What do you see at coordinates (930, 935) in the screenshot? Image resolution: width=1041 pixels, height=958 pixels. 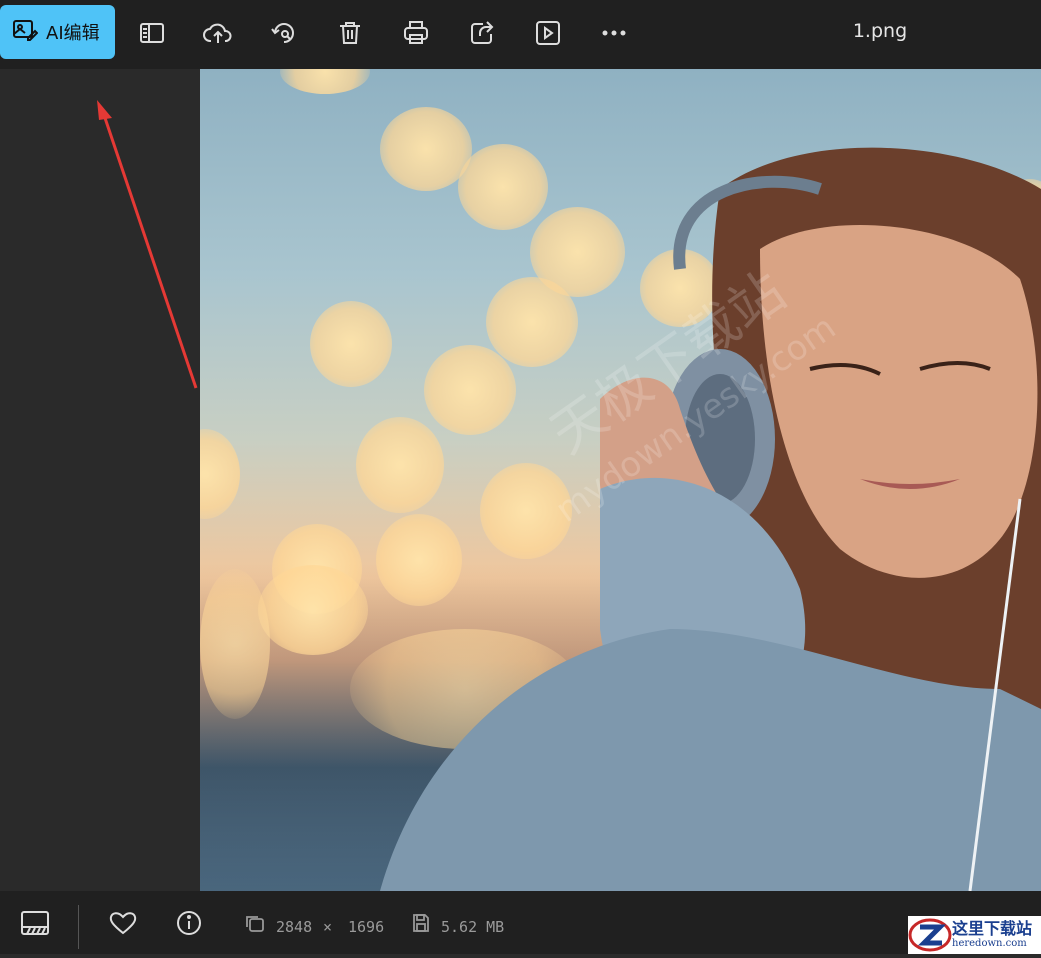 I see `logo-mark-icon` at bounding box center [930, 935].